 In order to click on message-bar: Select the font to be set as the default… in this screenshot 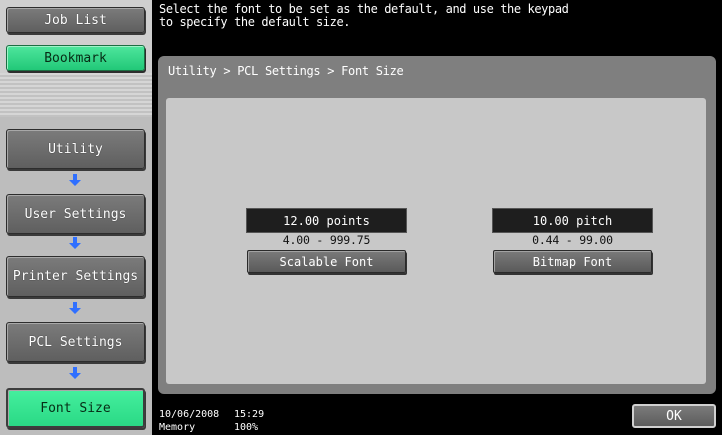, I will do `click(437, 22)`.